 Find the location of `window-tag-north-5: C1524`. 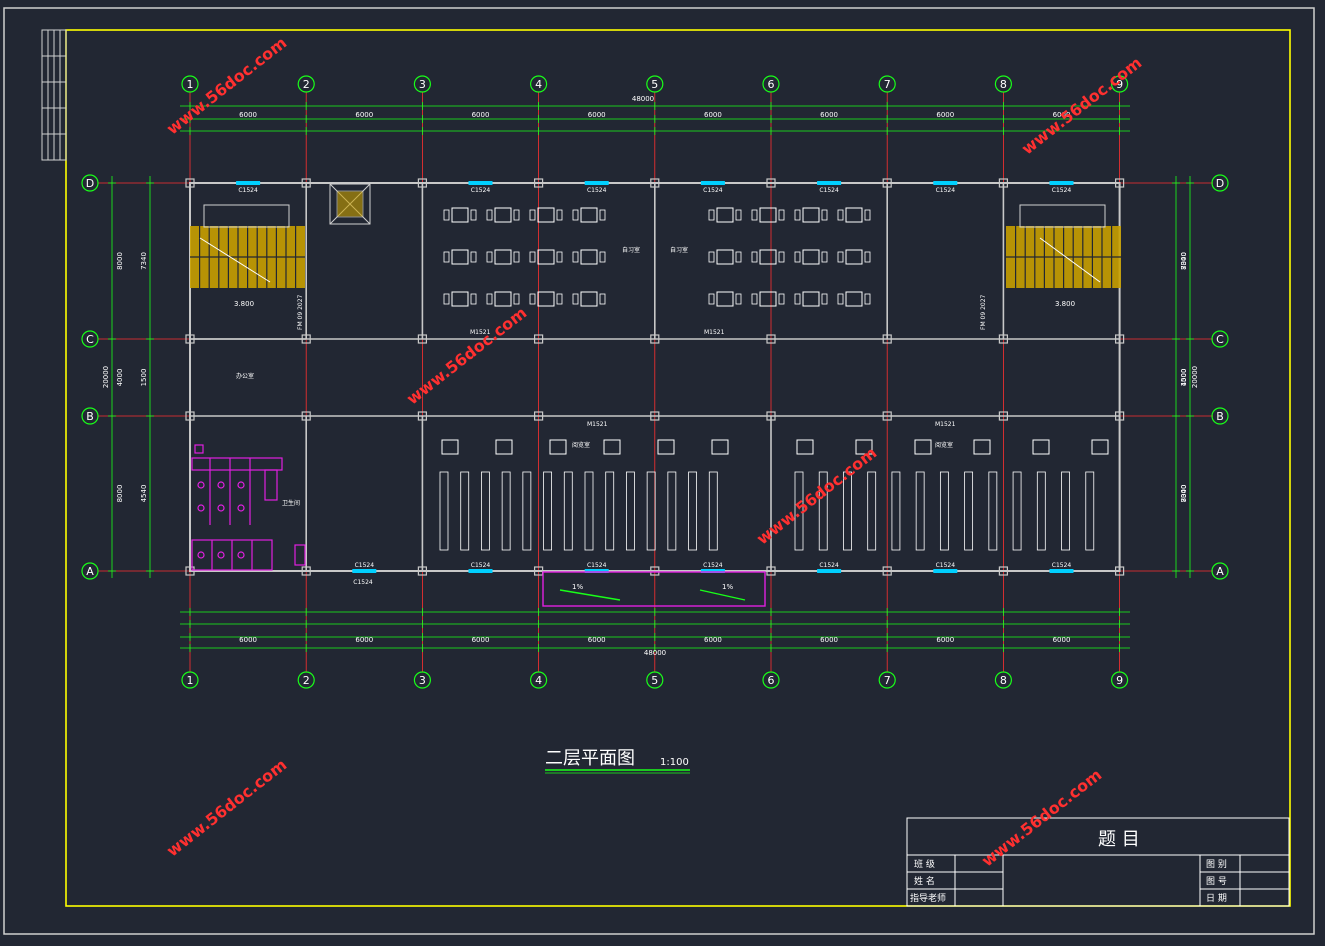

window-tag-north-5: C1524 is located at coordinates (946, 190).